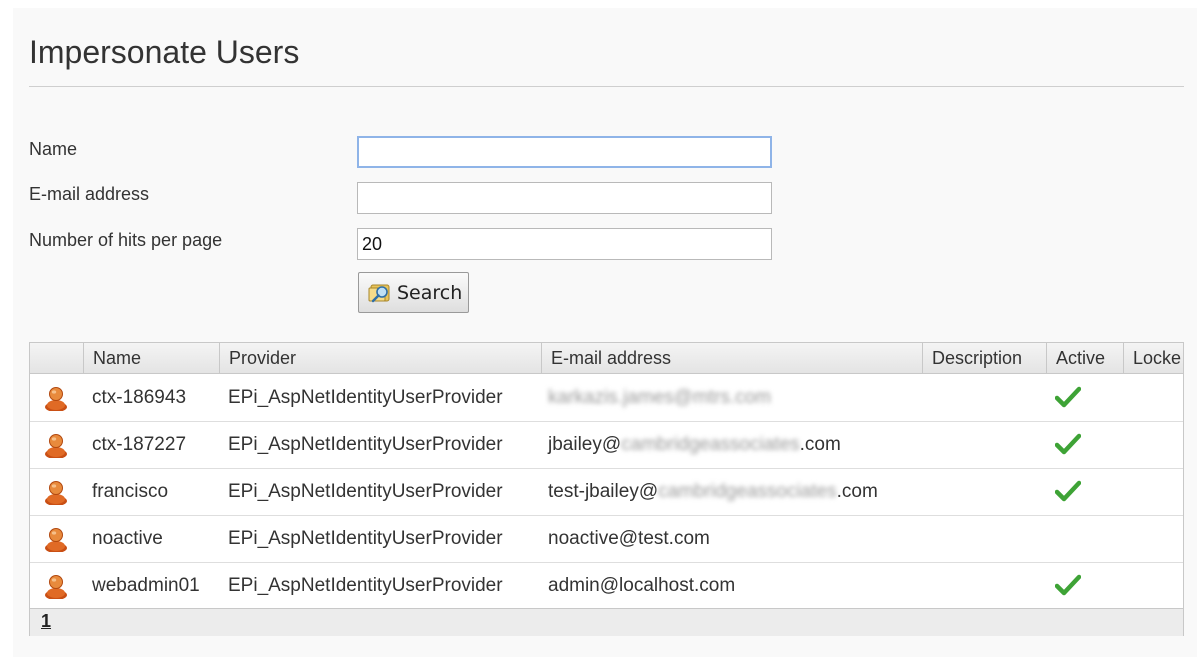  What do you see at coordinates (606, 622) in the screenshot?
I see `table-pager: 1` at bounding box center [606, 622].